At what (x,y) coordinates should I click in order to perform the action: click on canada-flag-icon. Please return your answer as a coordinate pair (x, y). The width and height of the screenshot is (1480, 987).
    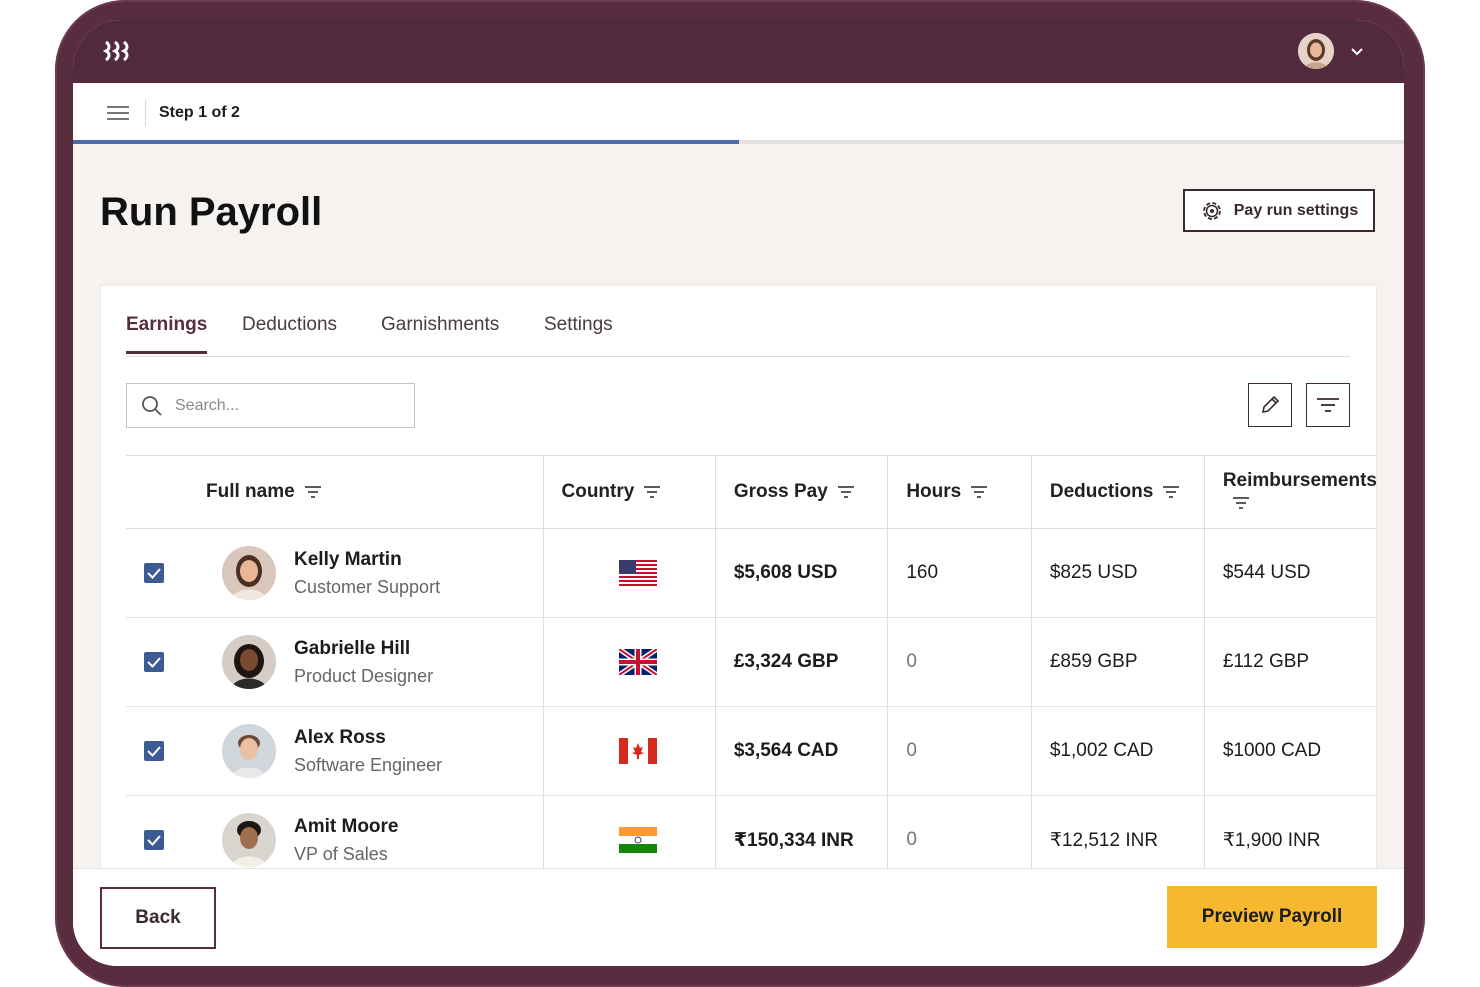
    Looking at the image, I should click on (638, 751).